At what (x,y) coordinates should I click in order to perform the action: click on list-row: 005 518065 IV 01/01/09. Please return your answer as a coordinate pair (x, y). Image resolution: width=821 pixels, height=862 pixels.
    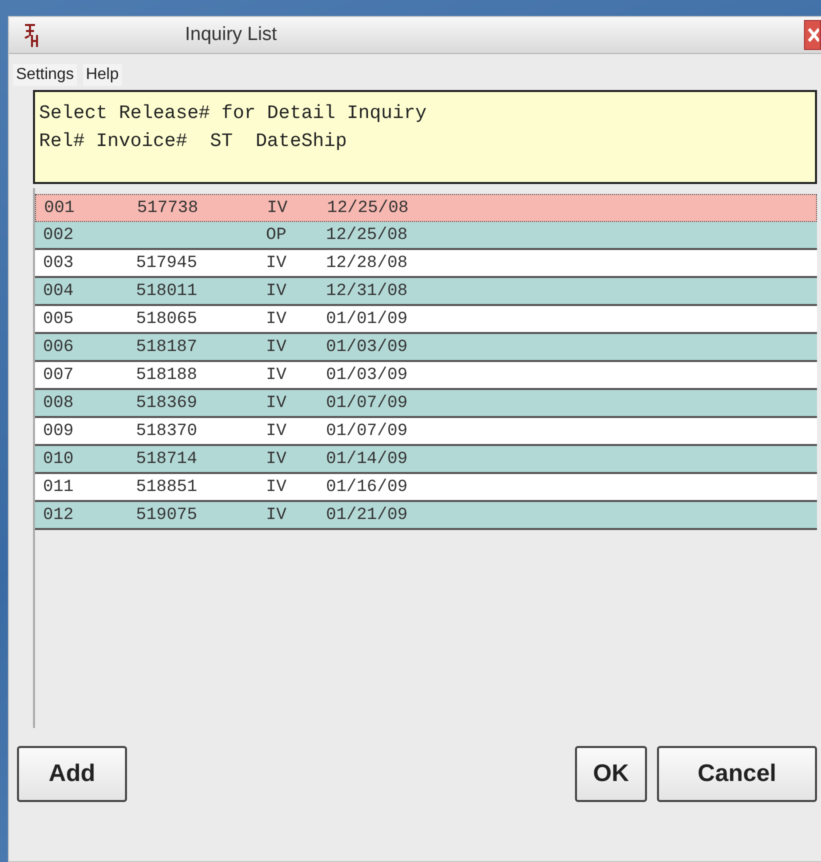
    Looking at the image, I should click on (426, 320).